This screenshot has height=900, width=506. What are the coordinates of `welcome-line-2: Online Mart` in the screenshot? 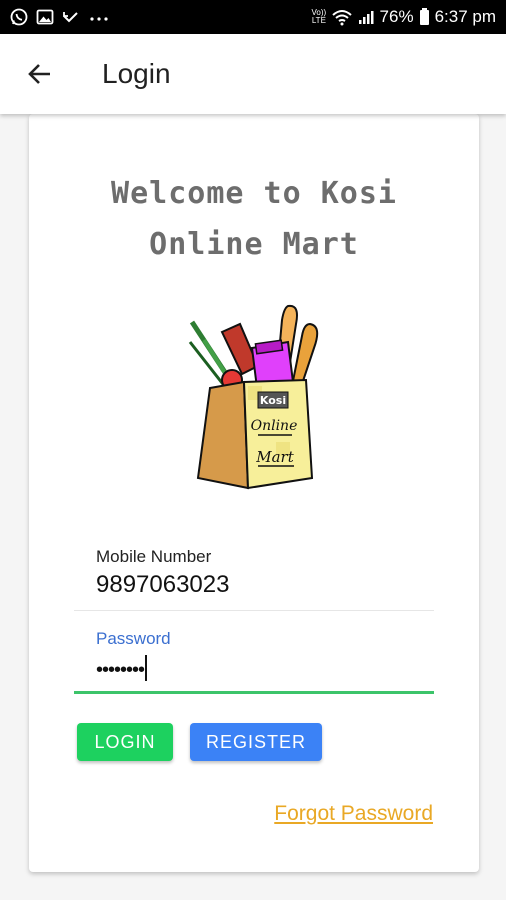 It's located at (254, 244).